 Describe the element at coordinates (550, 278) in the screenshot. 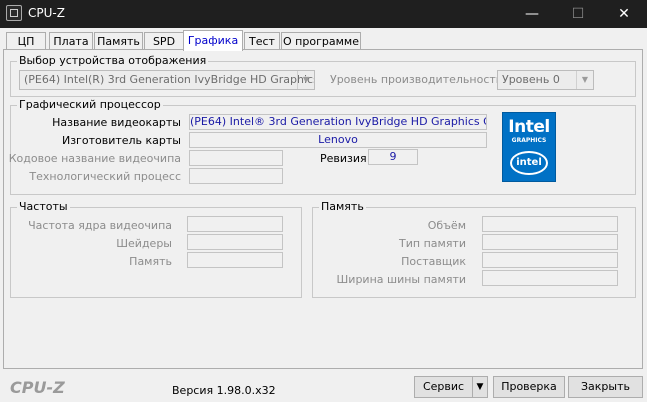

I see `memory-bus-value` at that location.